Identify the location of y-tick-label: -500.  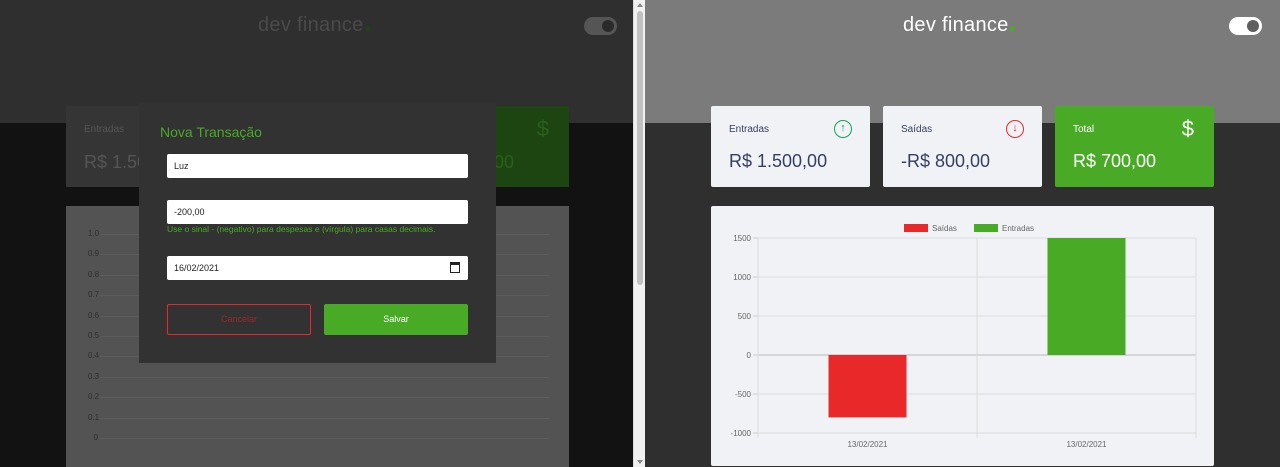
(743, 394).